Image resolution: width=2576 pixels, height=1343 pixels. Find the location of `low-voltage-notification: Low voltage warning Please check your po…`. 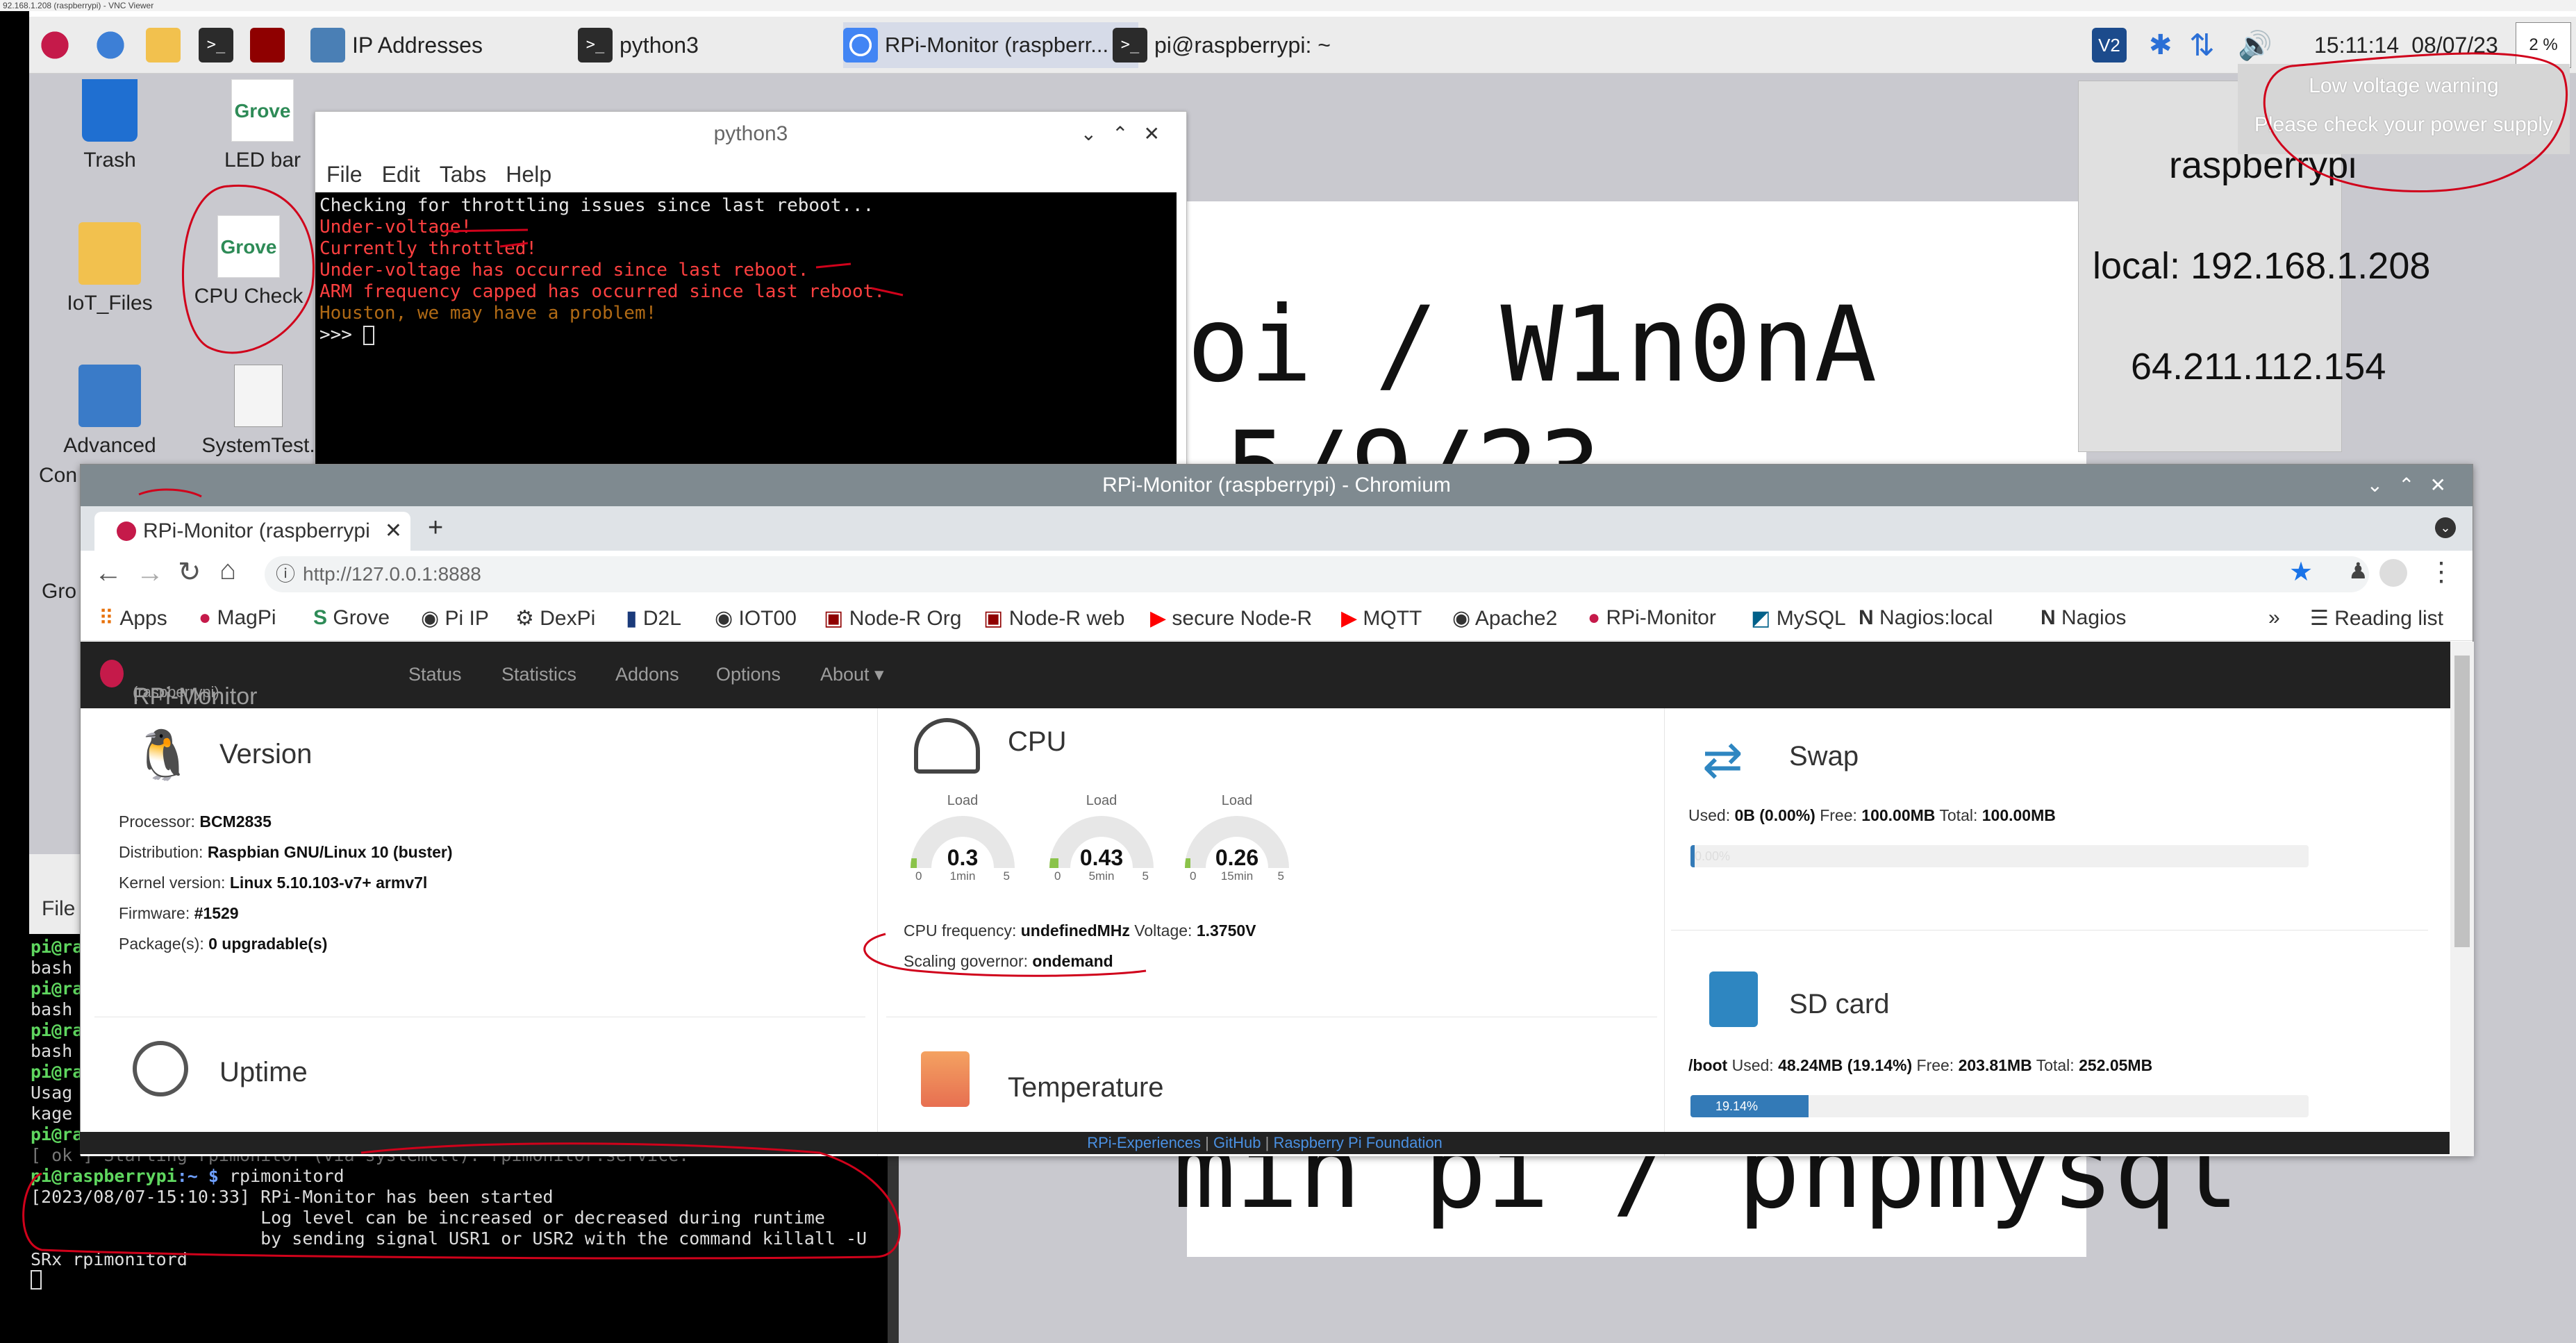

low-voltage-notification: Low voltage warning Please check your po… is located at coordinates (2404, 109).